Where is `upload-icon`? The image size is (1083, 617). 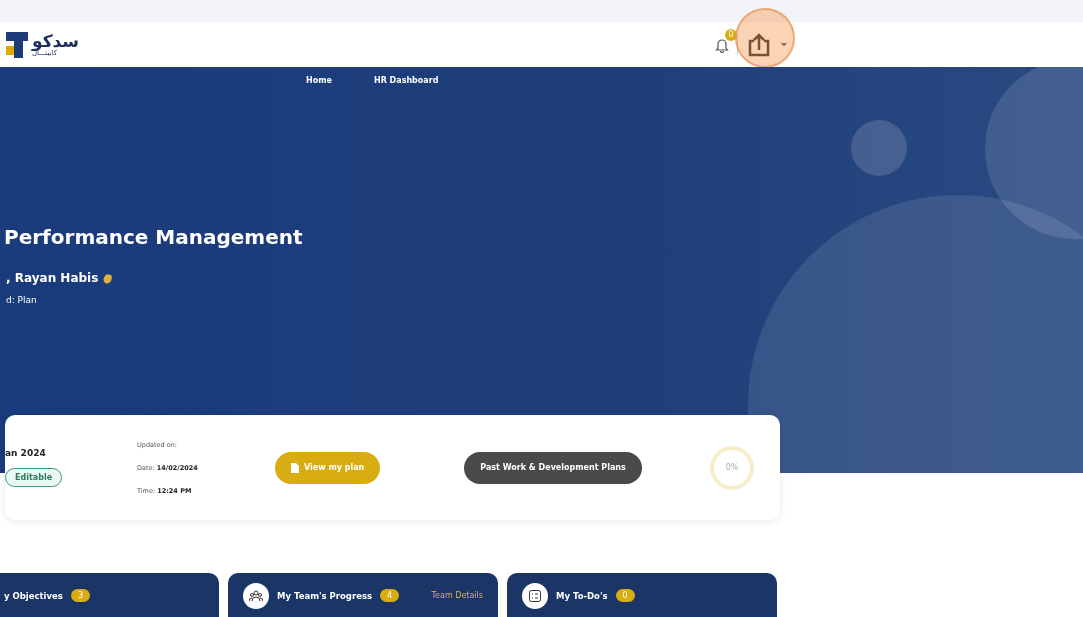 upload-icon is located at coordinates (759, 44).